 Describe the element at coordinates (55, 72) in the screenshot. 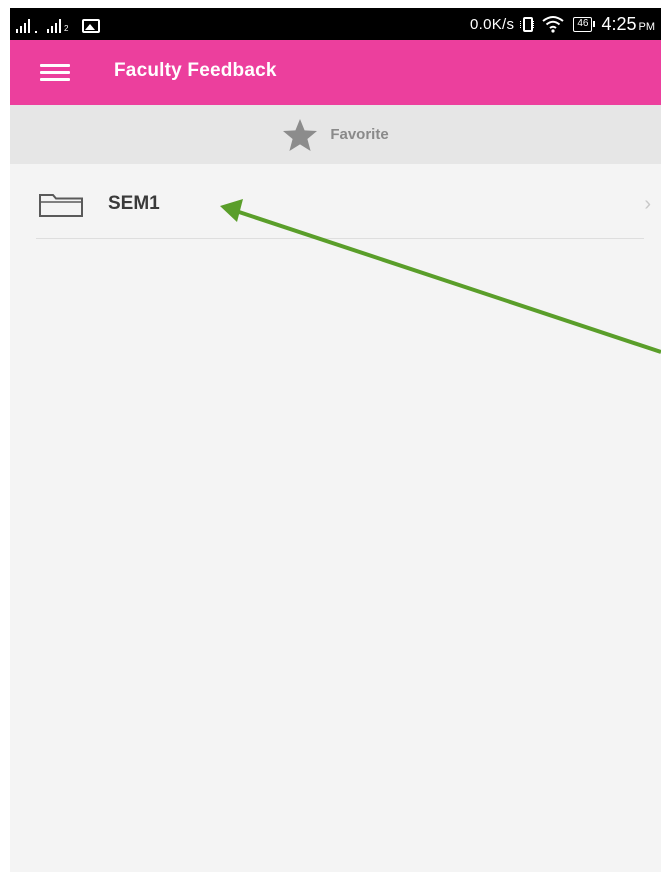

I see `hamburger-menu-icon` at that location.